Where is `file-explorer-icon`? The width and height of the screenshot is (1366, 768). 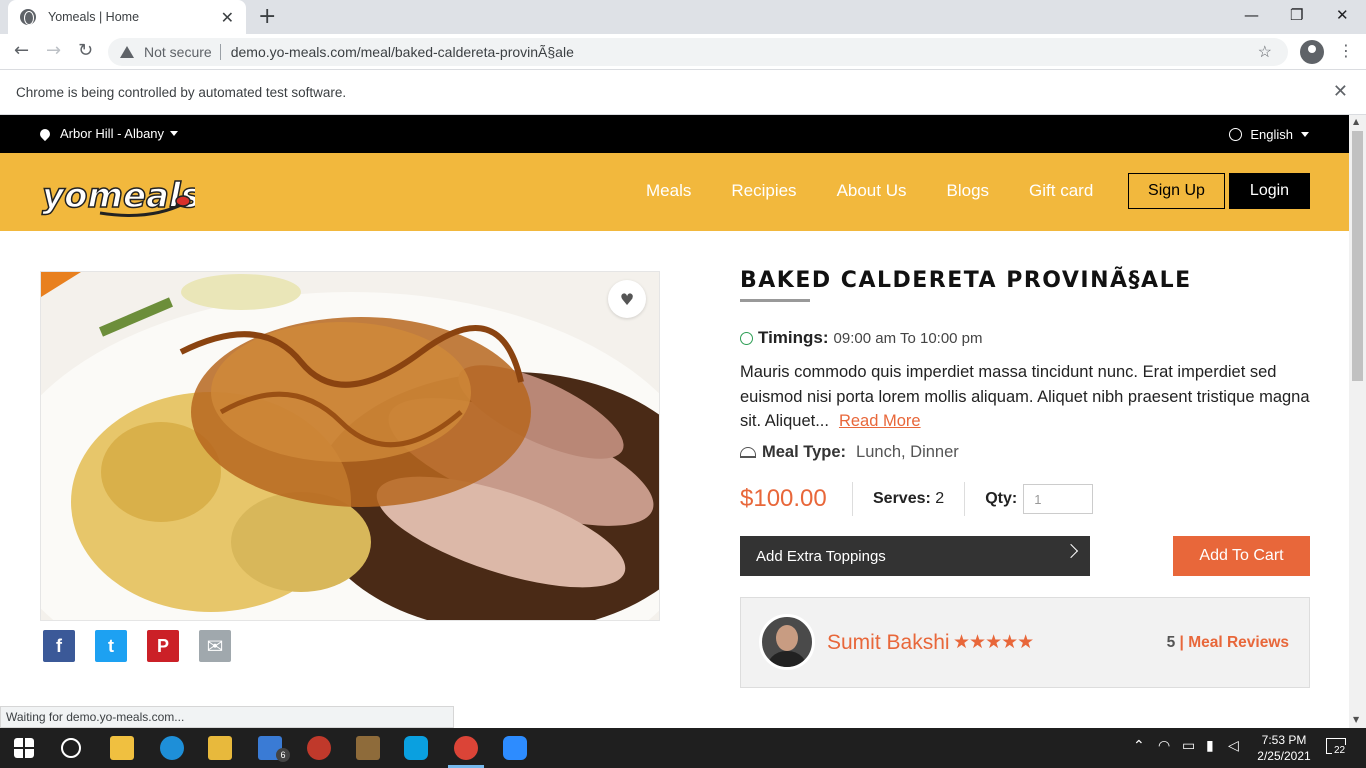 file-explorer-icon is located at coordinates (220, 748).